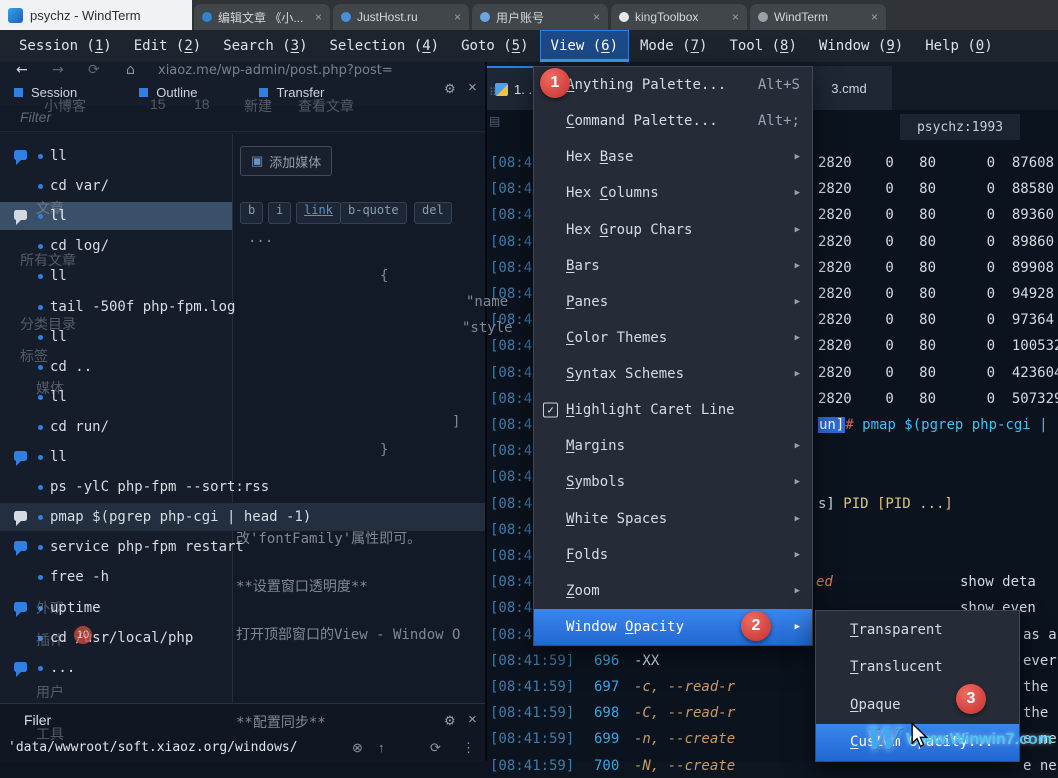 Image resolution: width=1058 pixels, height=778 pixels. Describe the element at coordinates (50, 692) in the screenshot. I see `wp-admin-item: 用户` at that location.